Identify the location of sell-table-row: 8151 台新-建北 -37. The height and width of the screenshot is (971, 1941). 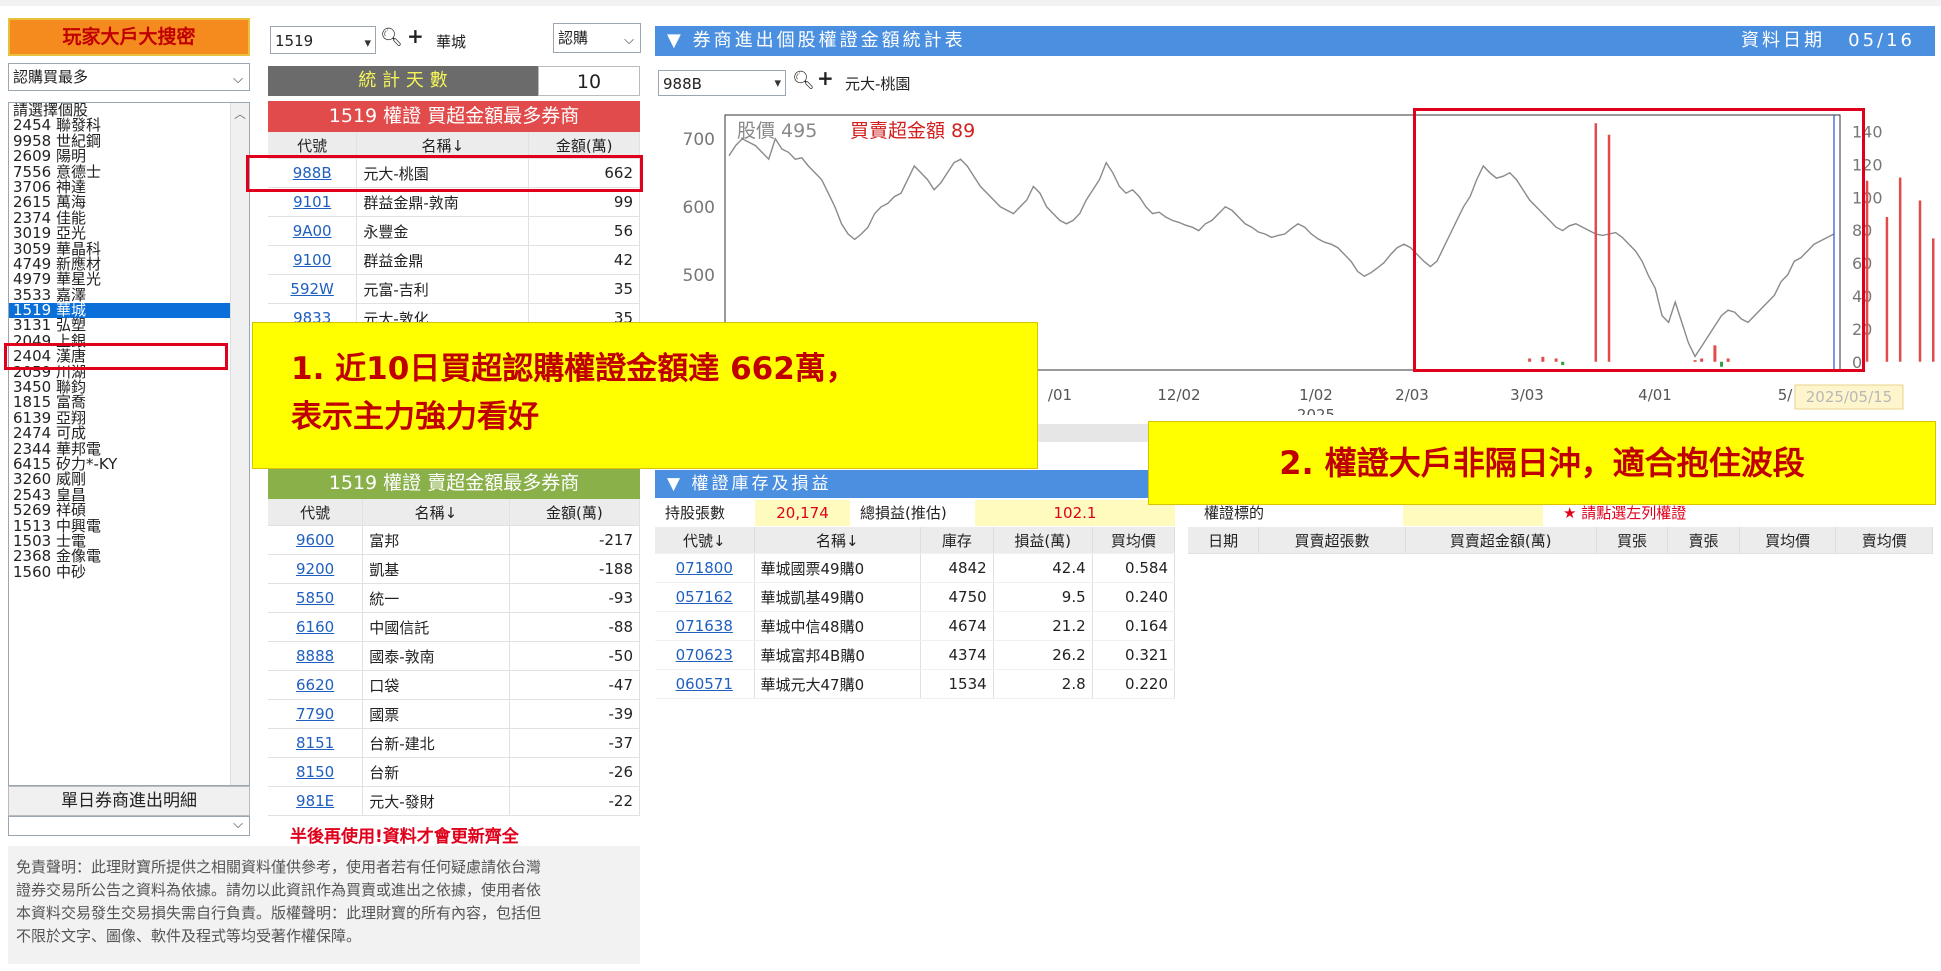
(454, 743).